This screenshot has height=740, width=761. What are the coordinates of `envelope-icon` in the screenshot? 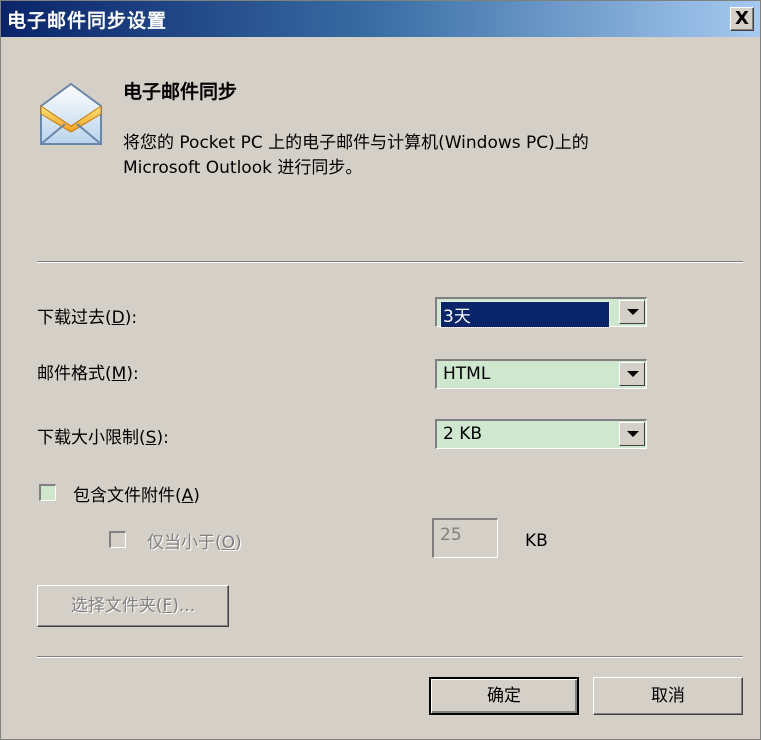 It's located at (71, 113).